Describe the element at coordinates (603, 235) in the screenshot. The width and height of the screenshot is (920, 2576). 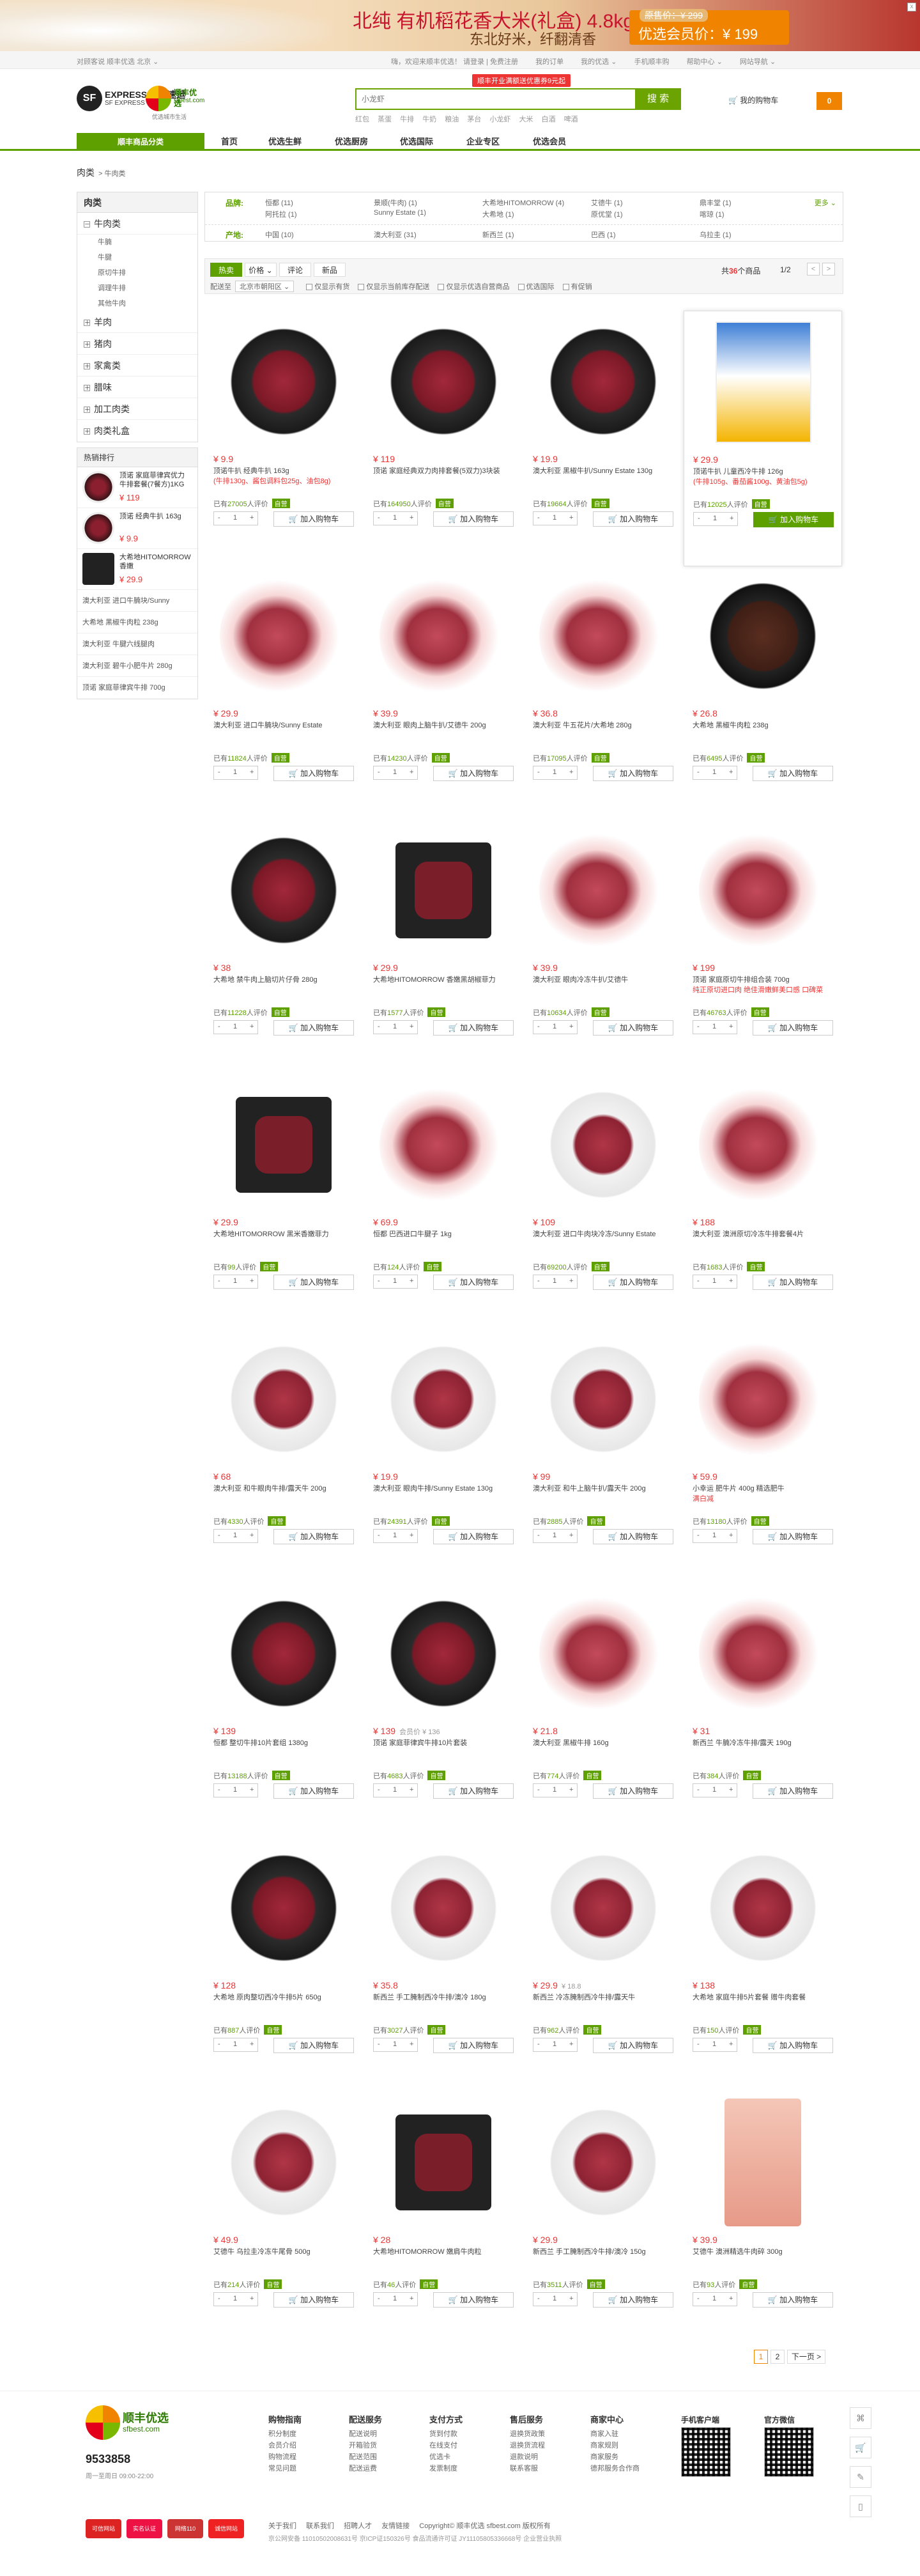
I see `origin-option: 巴西 (1)` at that location.